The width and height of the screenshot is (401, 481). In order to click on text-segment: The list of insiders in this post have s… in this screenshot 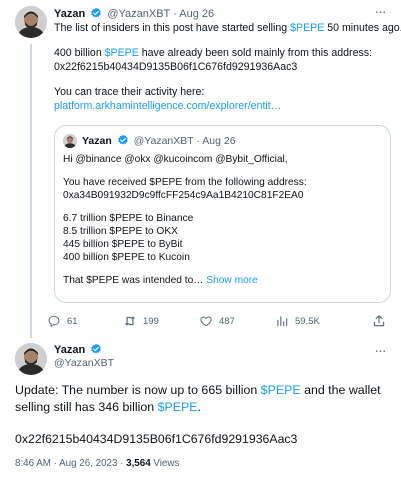, I will do `click(172, 28)`.